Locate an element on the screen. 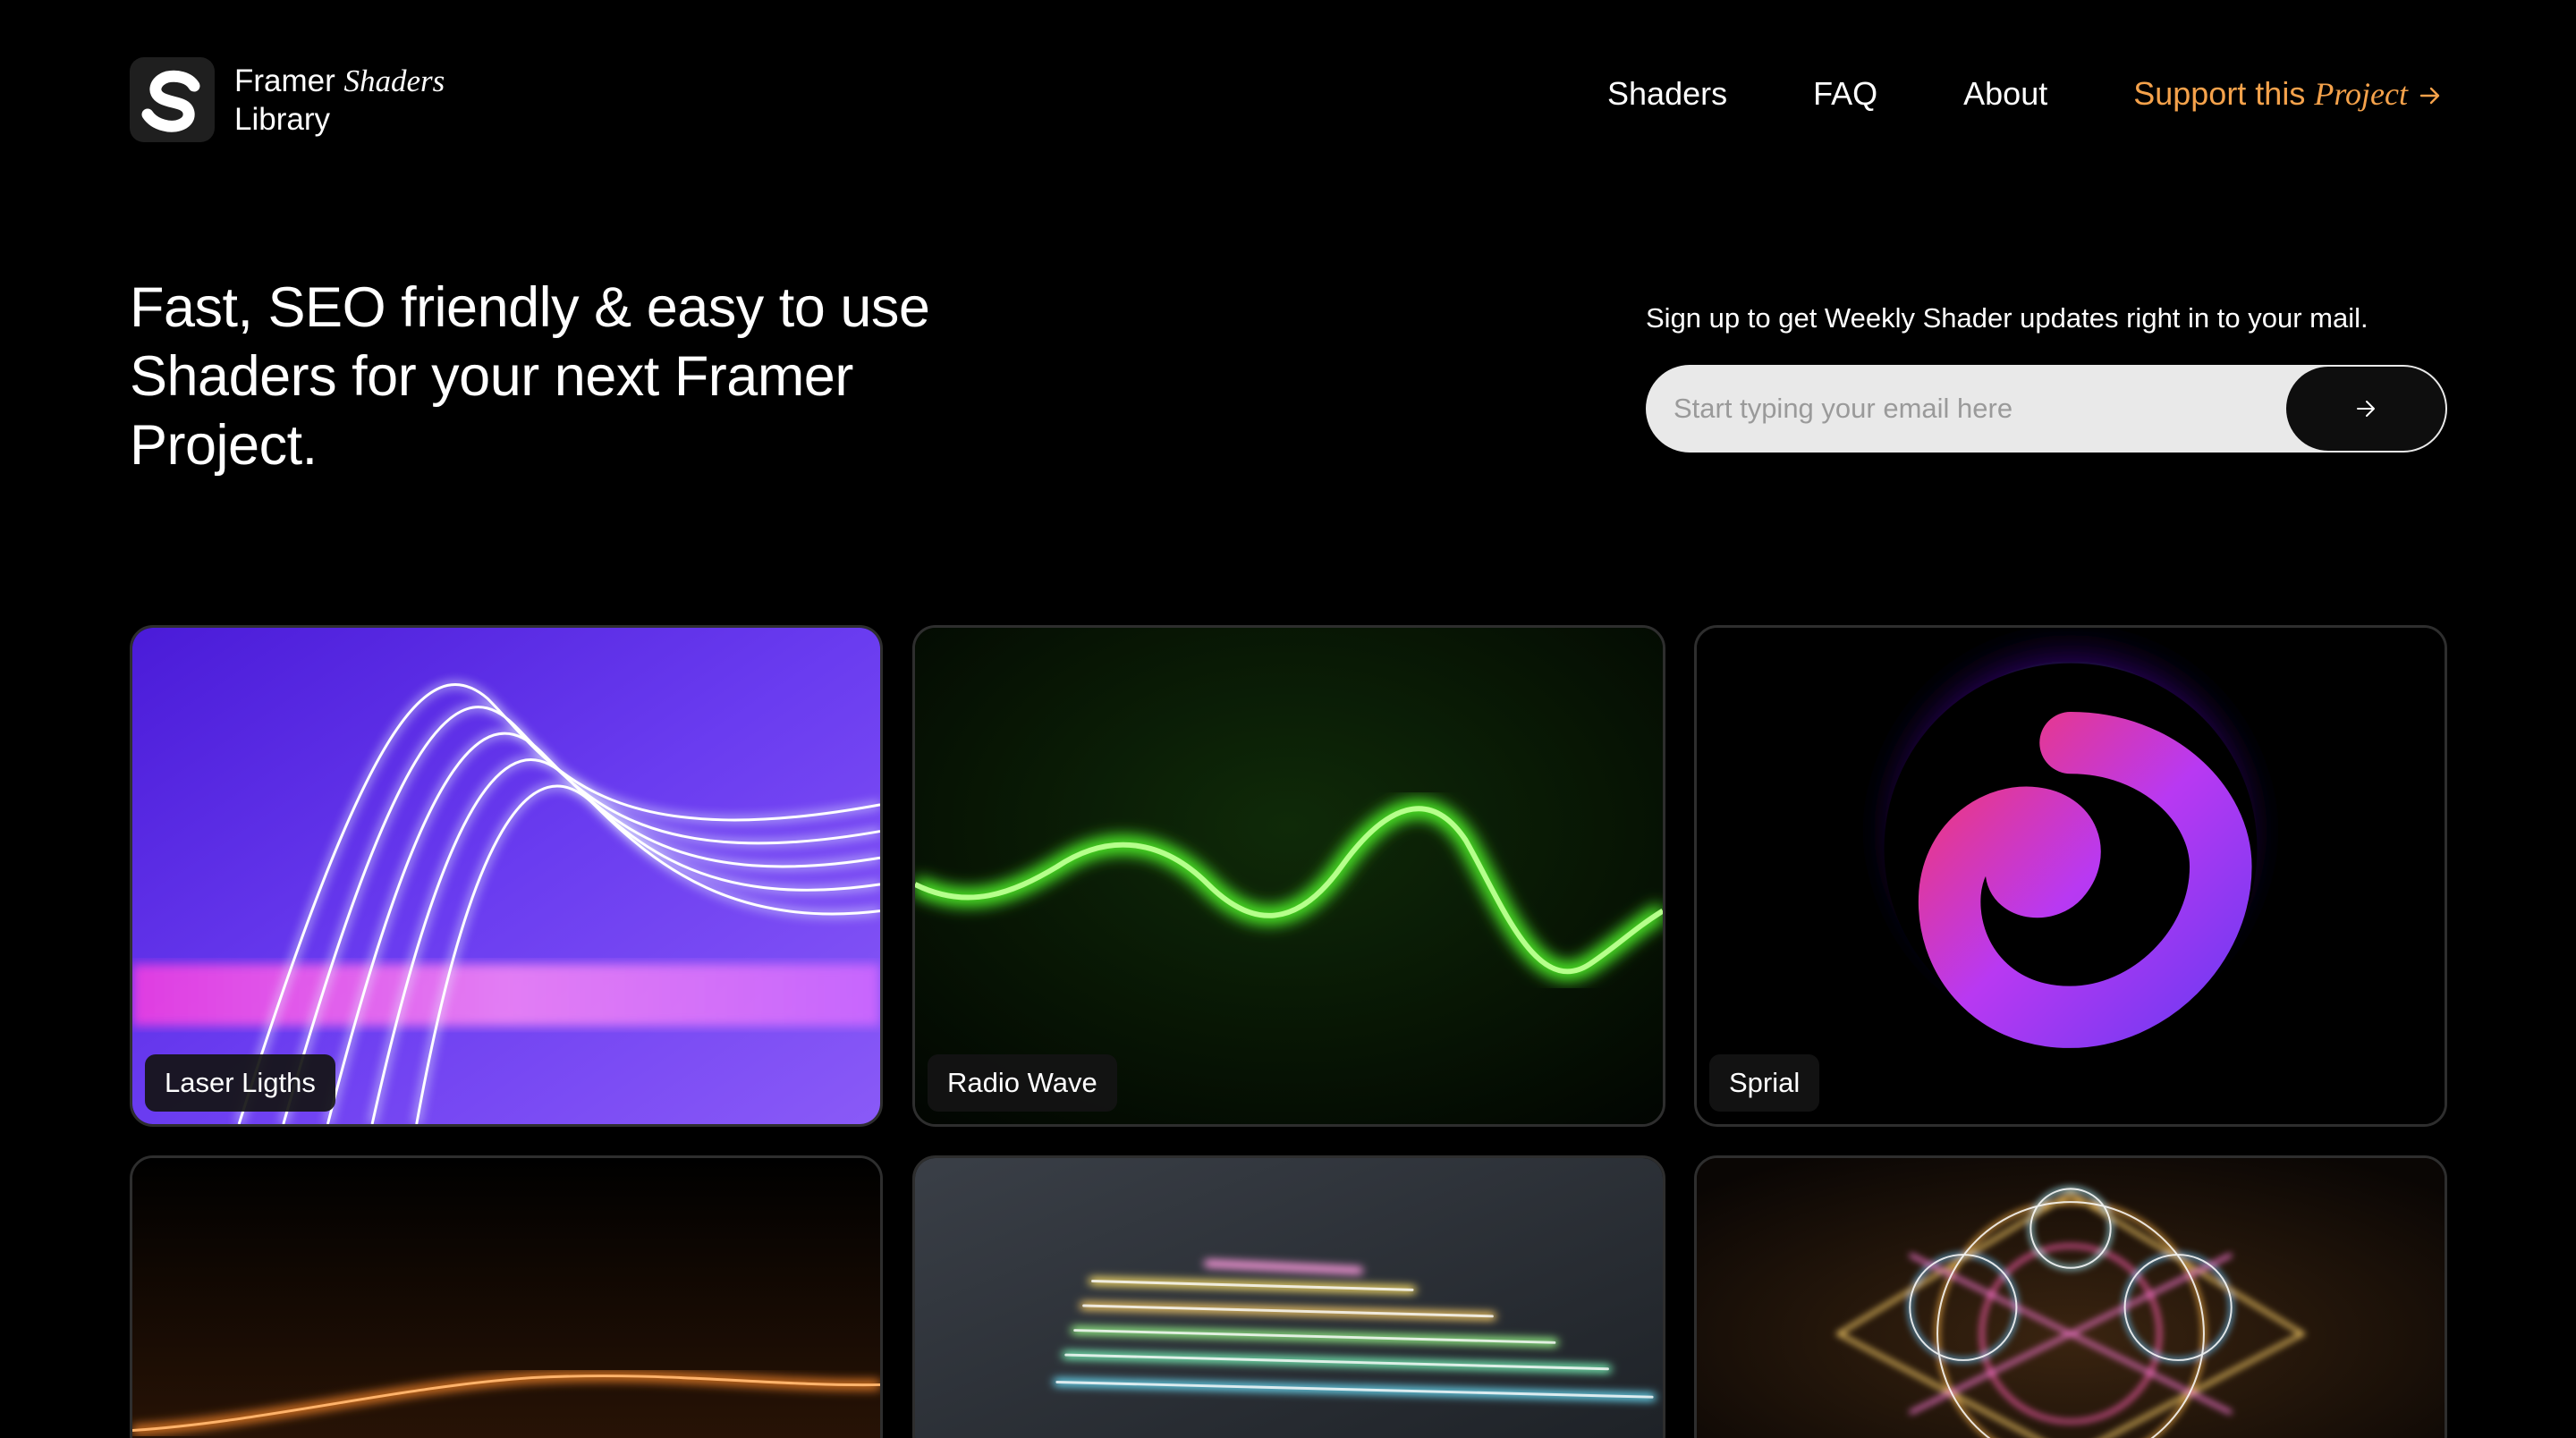 This screenshot has height=1438, width=2576. shader-card-label: Laser Ligths is located at coordinates (240, 1083).